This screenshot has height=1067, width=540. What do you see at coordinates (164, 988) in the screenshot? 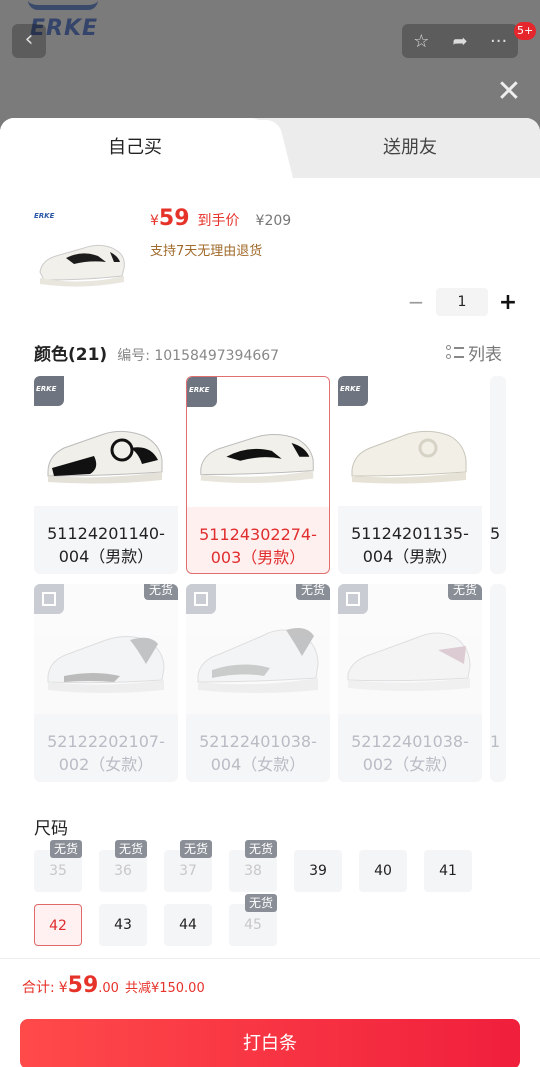
I see `discount-text: 共减¥150.00` at bounding box center [164, 988].